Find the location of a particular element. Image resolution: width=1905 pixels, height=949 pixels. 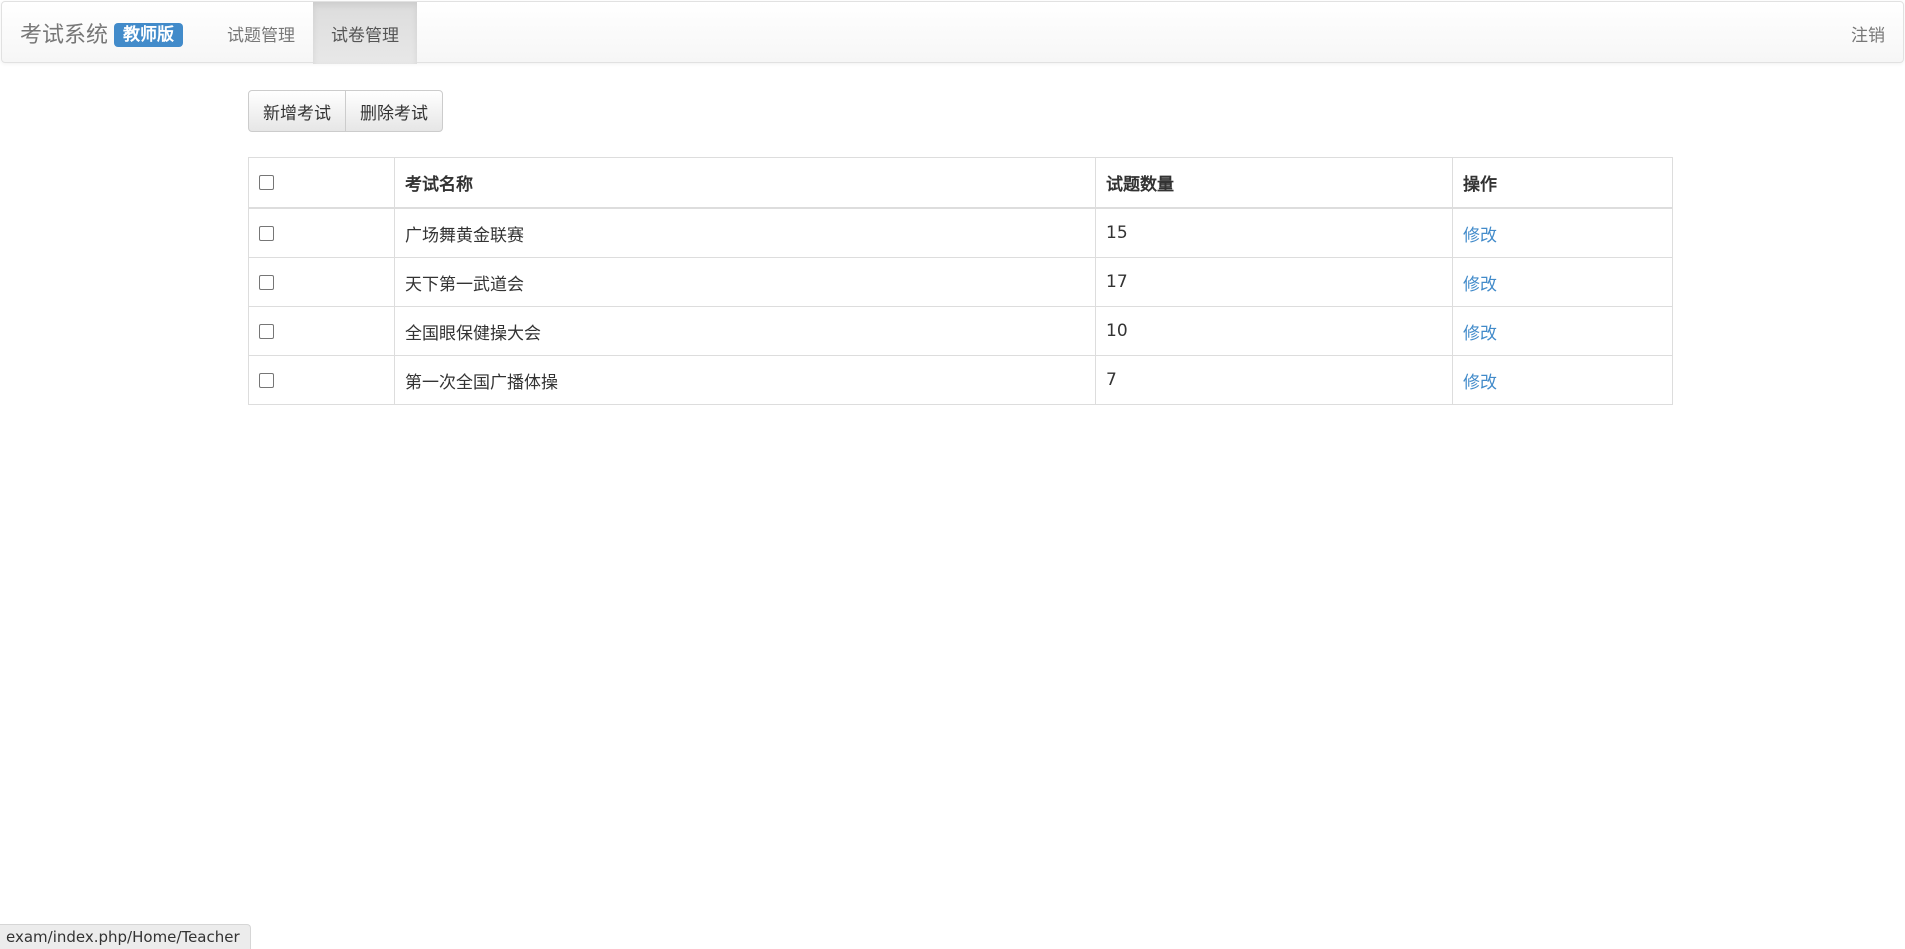

question-count-cell: 15 is located at coordinates (1274, 232).